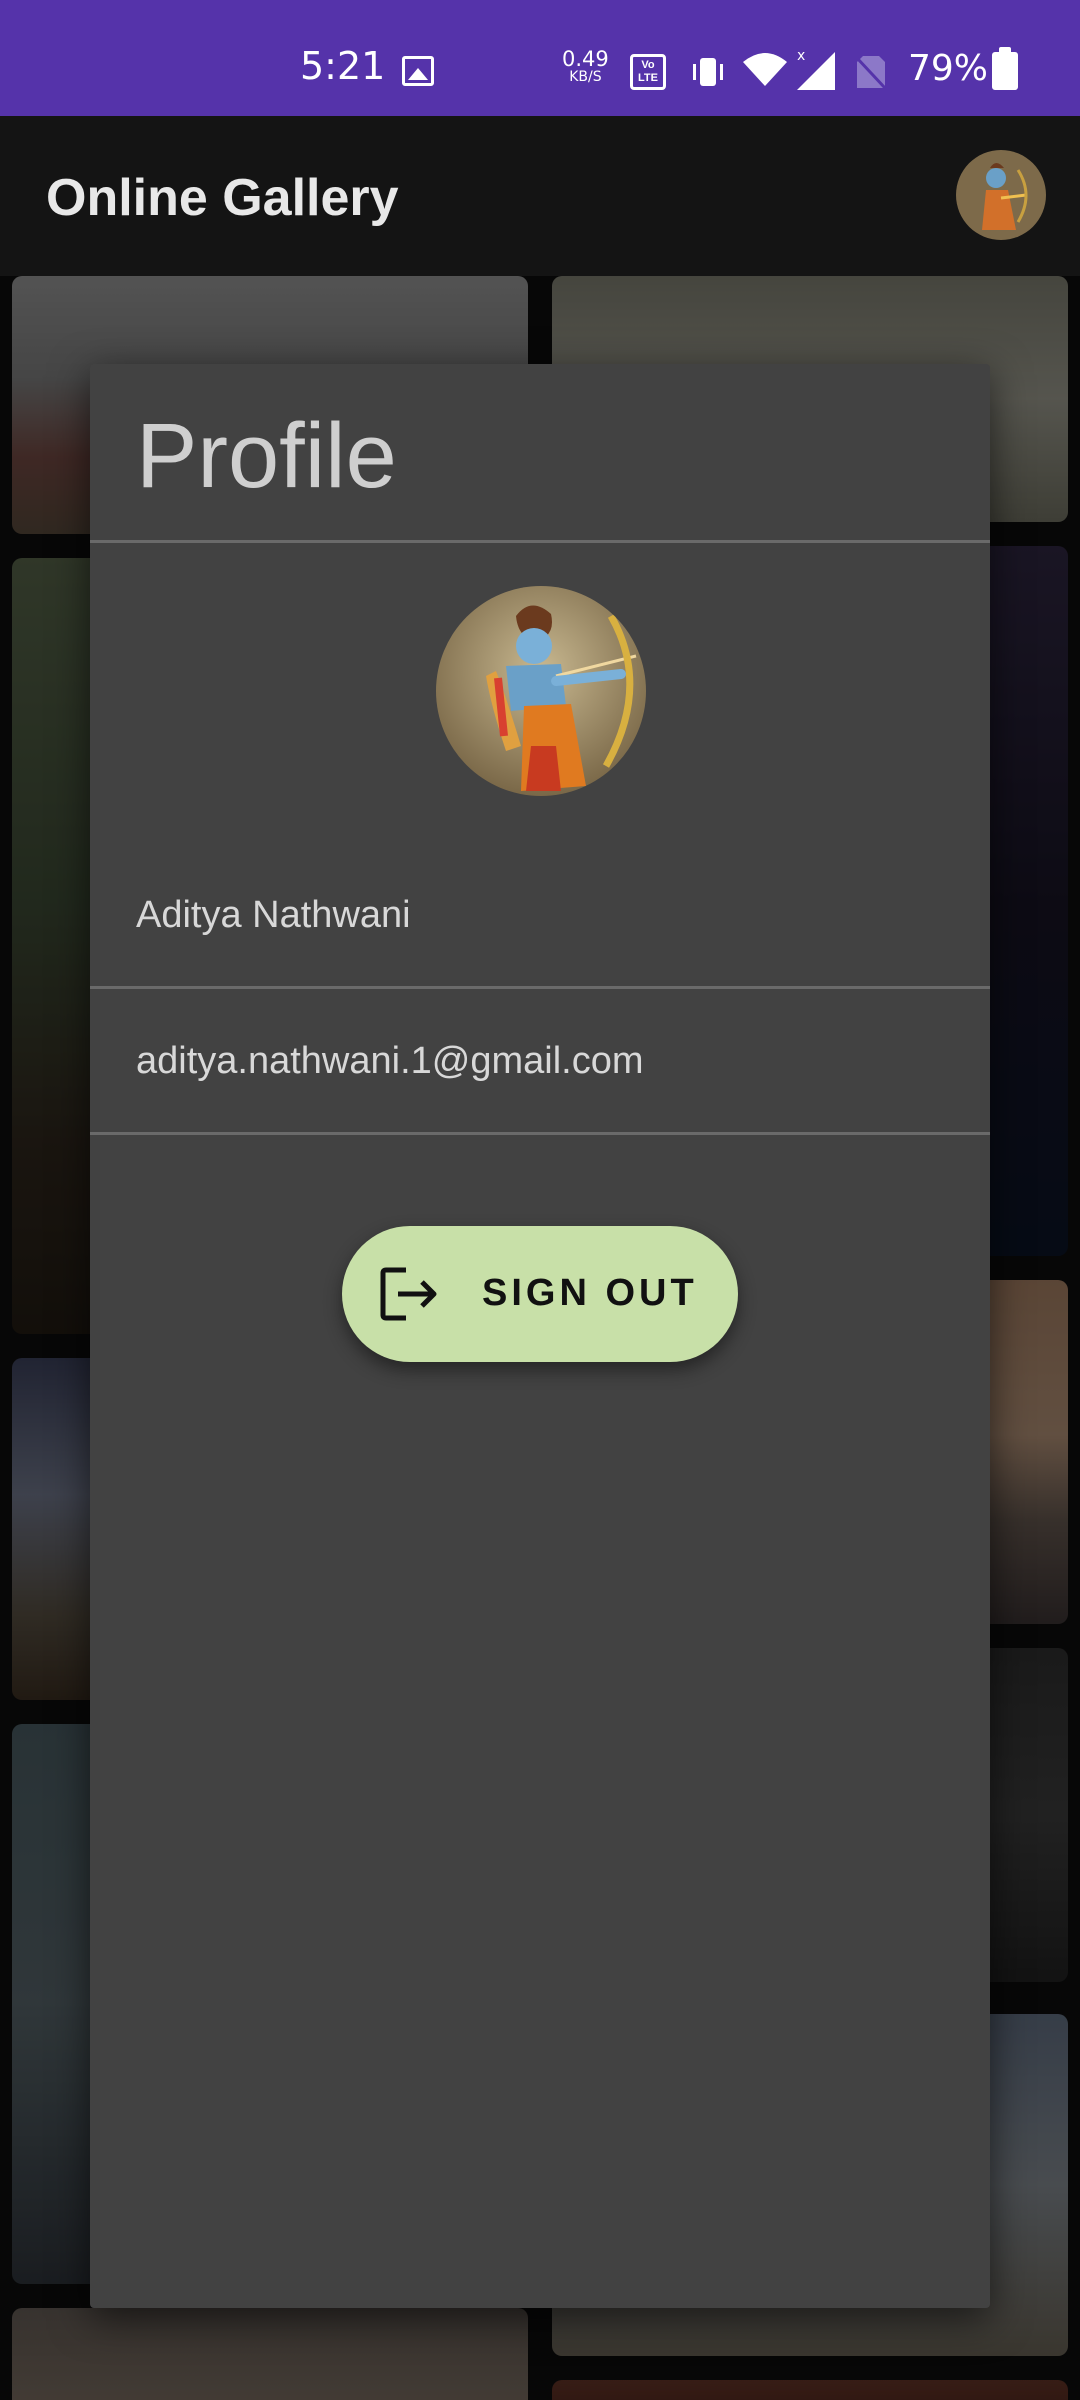 The width and height of the screenshot is (1080, 2400). I want to click on sign-out-button: SIGN OUT, so click(540, 1294).